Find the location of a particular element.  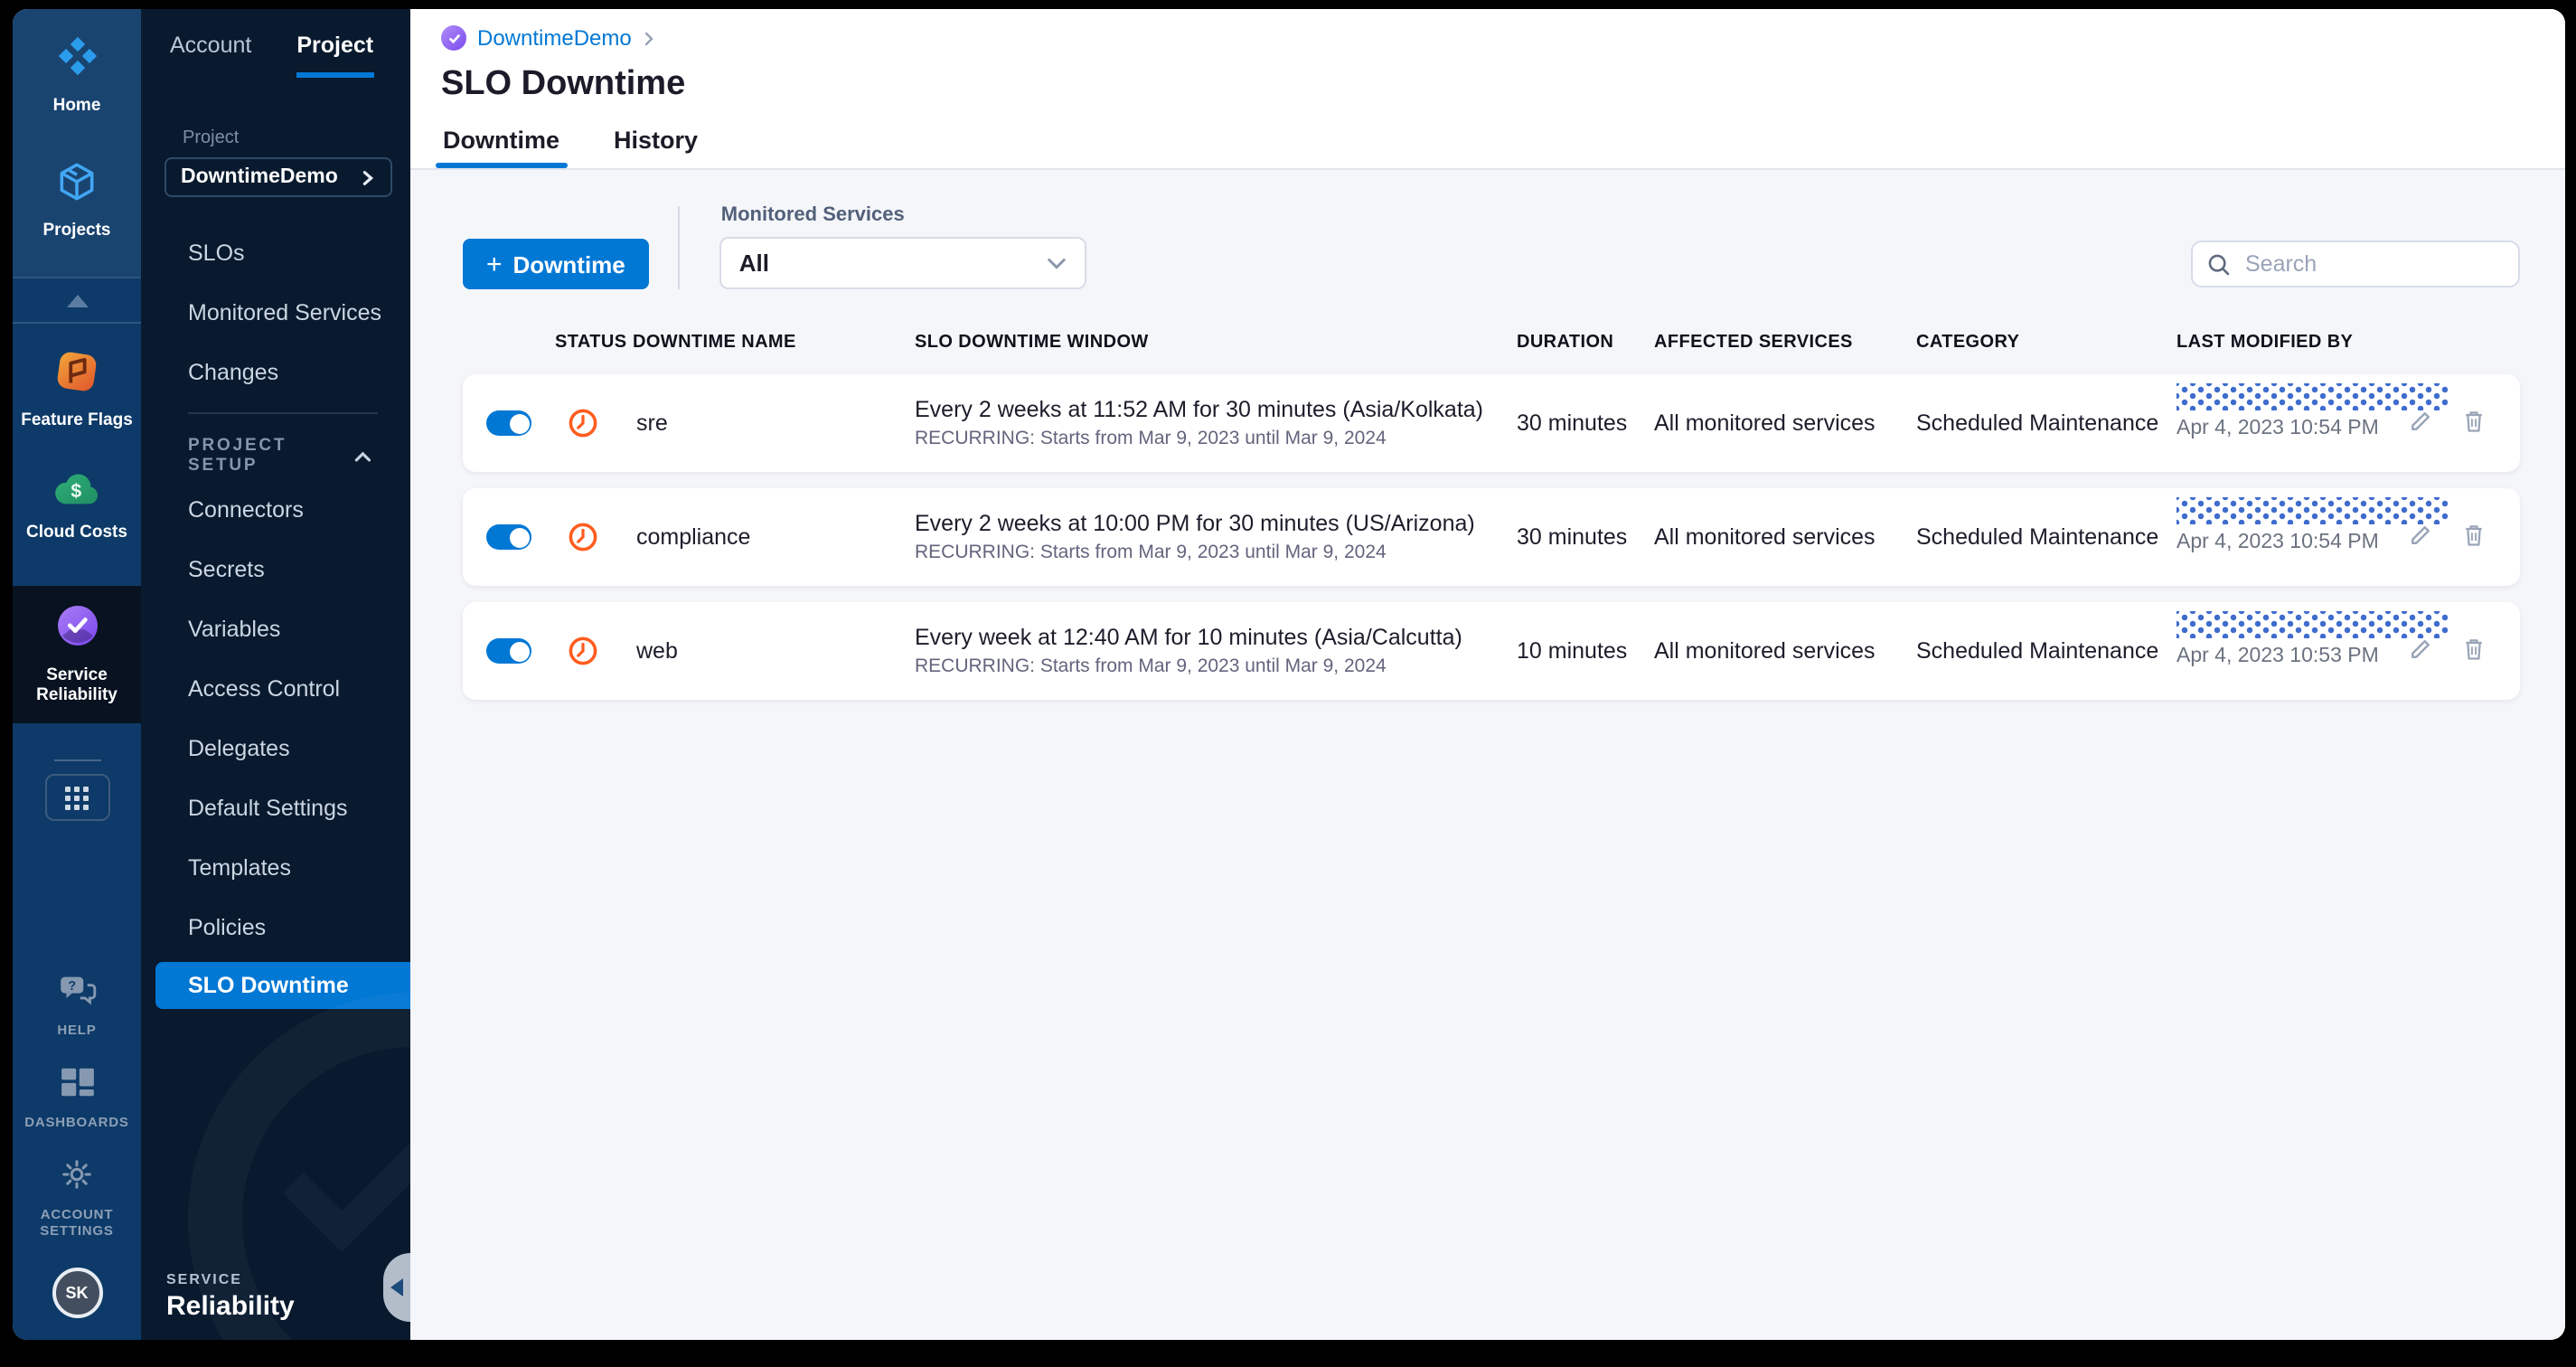

tab-project: Project is located at coordinates (335, 55).